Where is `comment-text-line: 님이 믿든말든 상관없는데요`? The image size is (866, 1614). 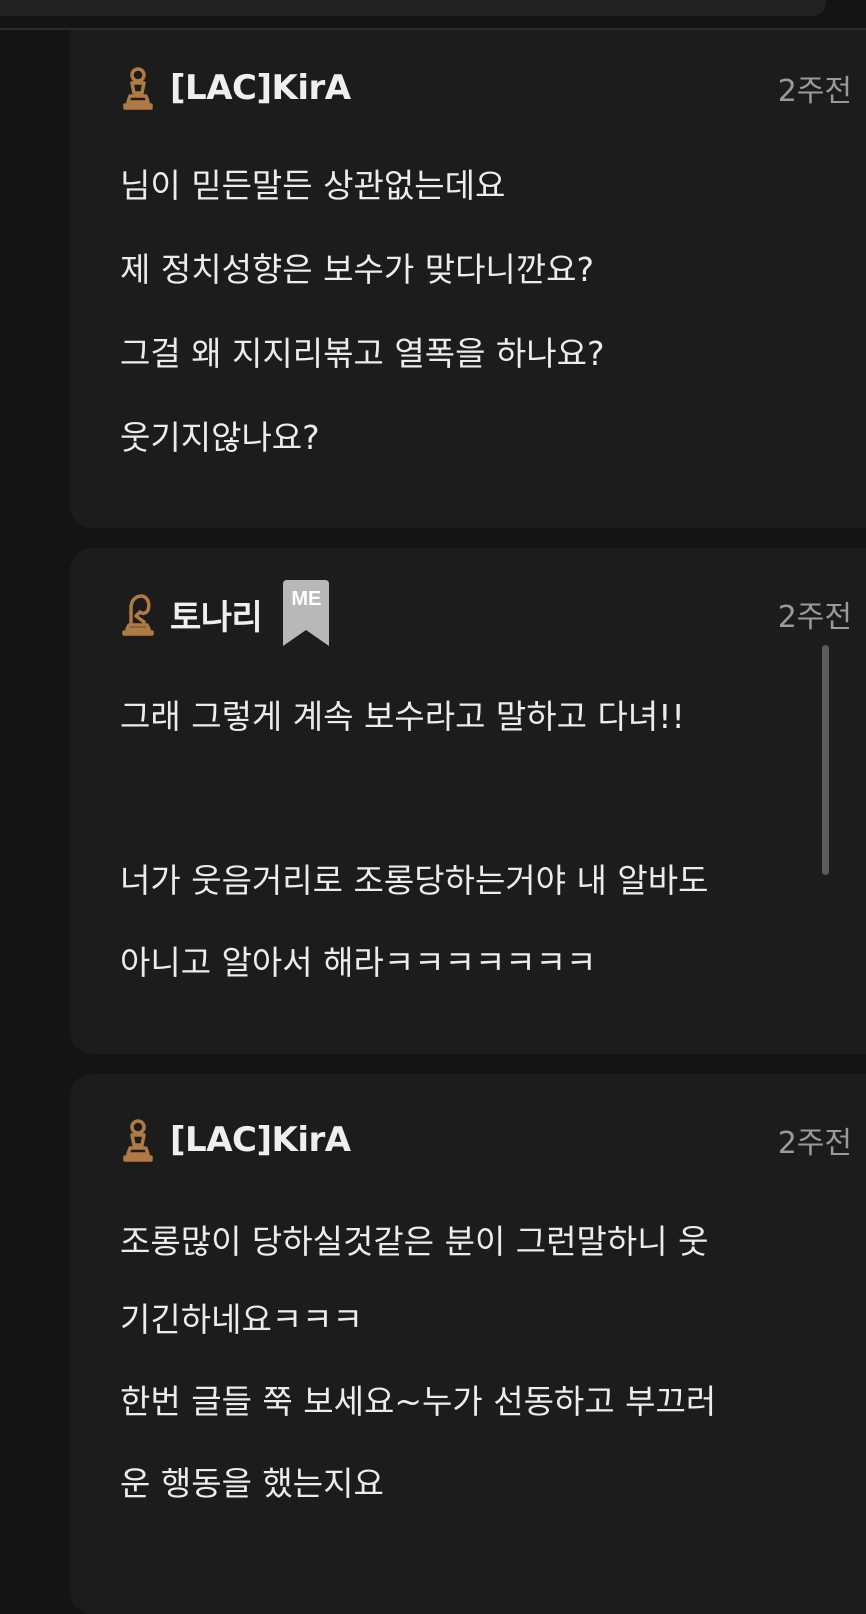
comment-text-line: 님이 믿든말든 상관없는데요 is located at coordinates (313, 185).